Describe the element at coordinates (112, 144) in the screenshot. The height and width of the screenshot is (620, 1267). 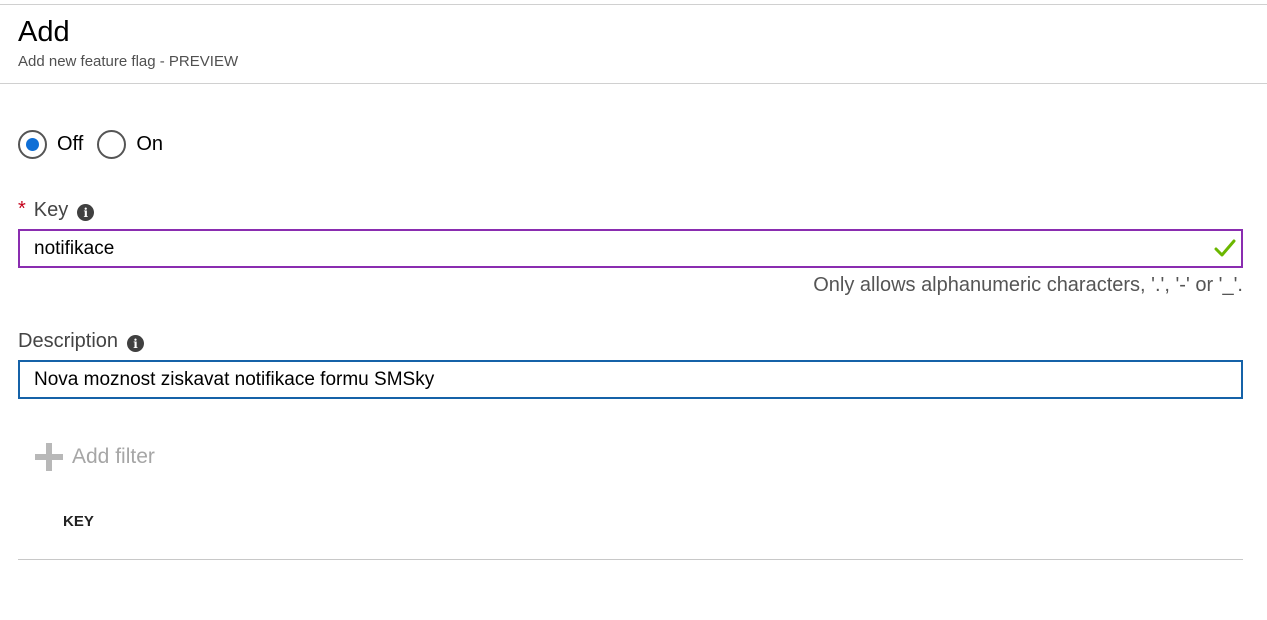
I see `radio-on-circle` at that location.